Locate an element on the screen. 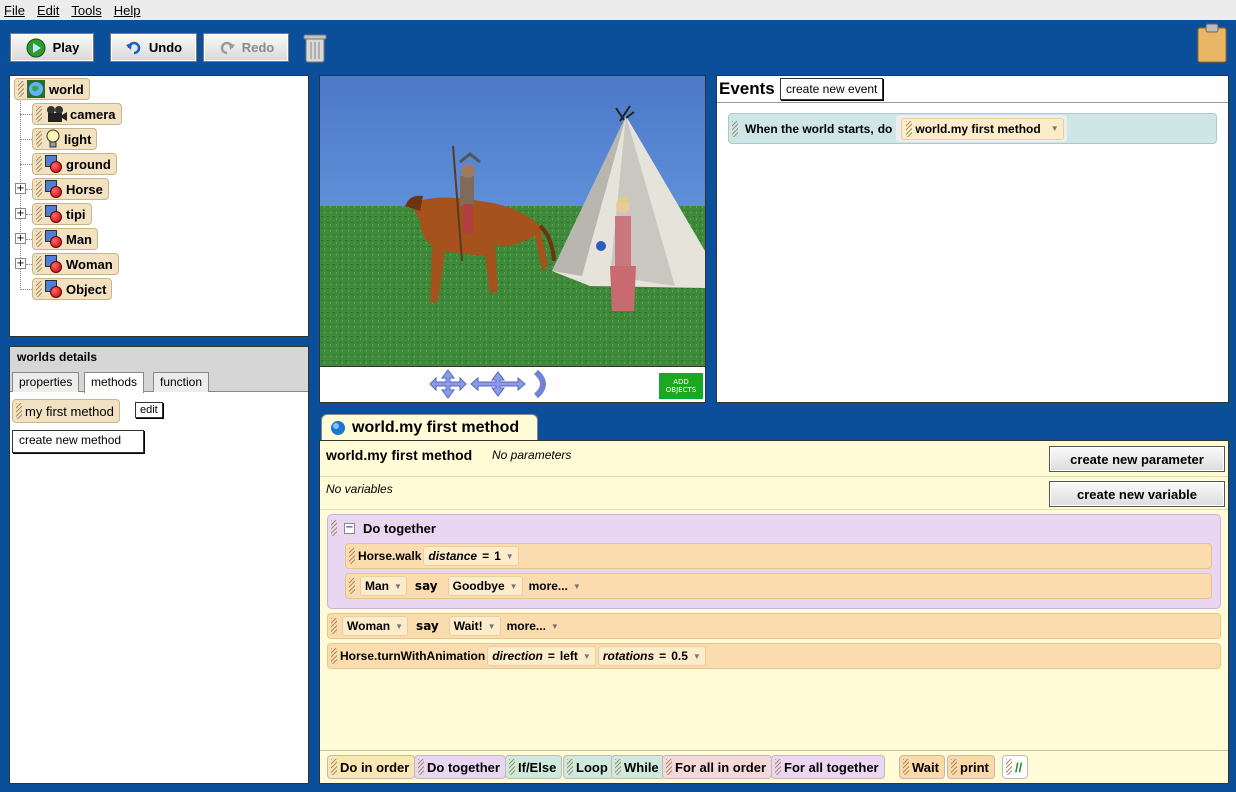 The height and width of the screenshot is (792, 1236). object-selector-man: Man ▼ is located at coordinates (383, 586).